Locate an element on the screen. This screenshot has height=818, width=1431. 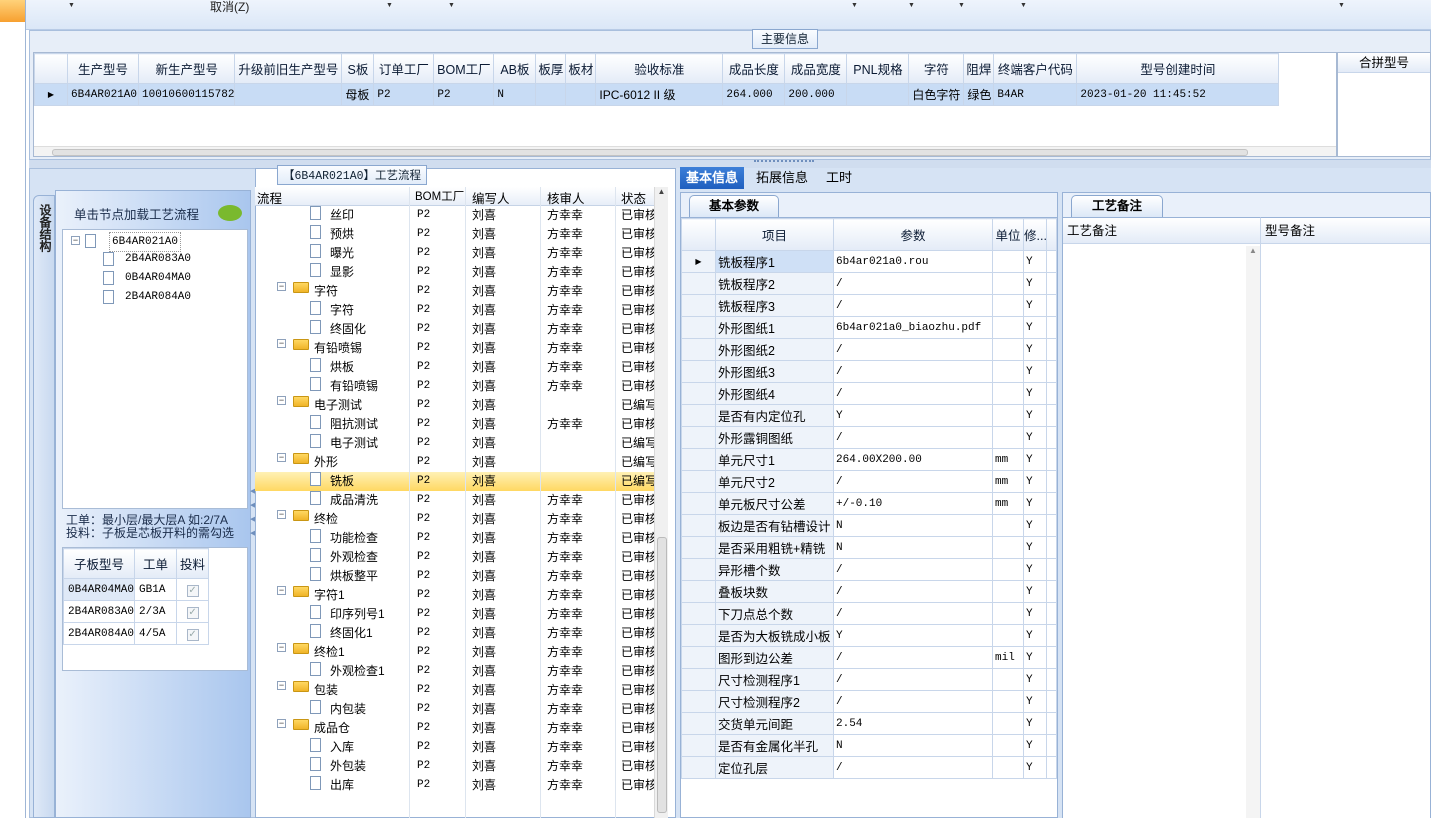
row-indicator: ▶ is located at coordinates (698, 261).